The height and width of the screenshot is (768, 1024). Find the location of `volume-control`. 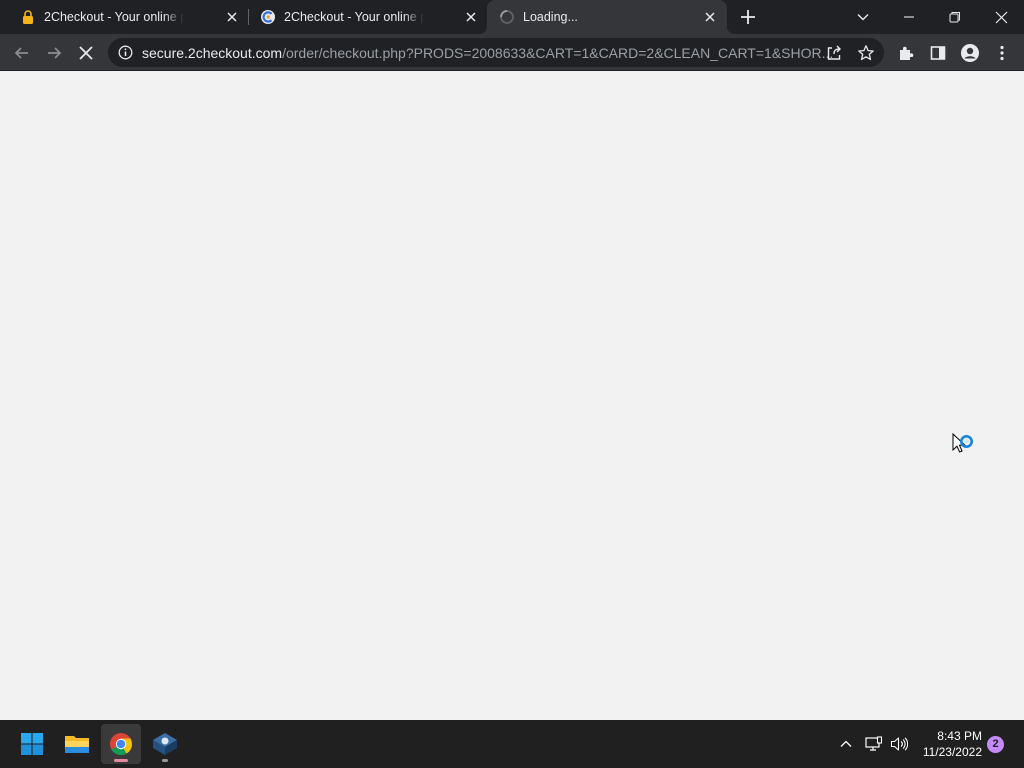

volume-control is located at coordinates (899, 744).